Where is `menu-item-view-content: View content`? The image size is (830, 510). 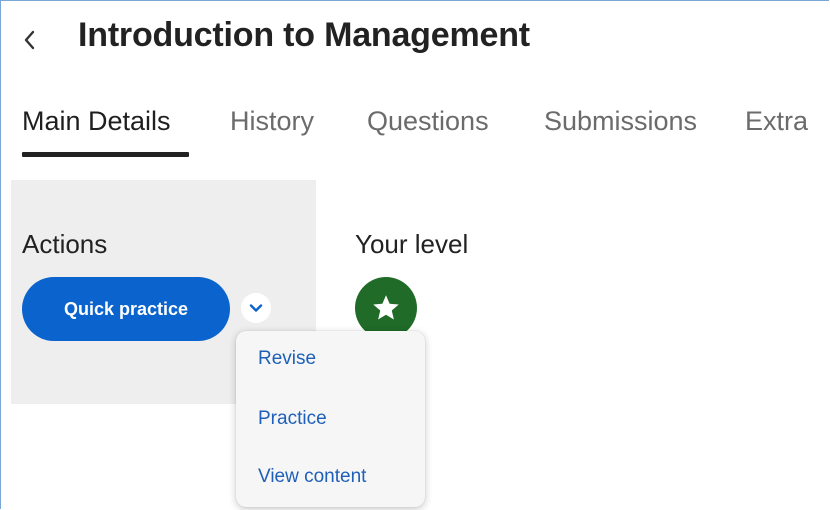 menu-item-view-content: View content is located at coordinates (312, 477).